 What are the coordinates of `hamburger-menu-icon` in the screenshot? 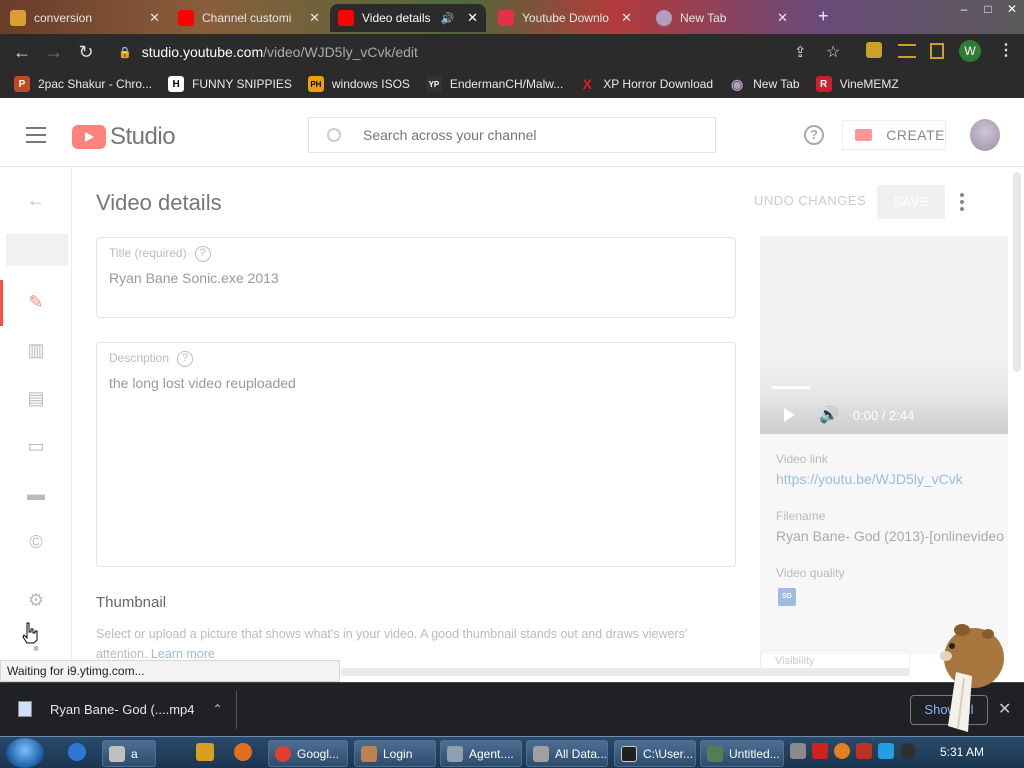 It's located at (36, 135).